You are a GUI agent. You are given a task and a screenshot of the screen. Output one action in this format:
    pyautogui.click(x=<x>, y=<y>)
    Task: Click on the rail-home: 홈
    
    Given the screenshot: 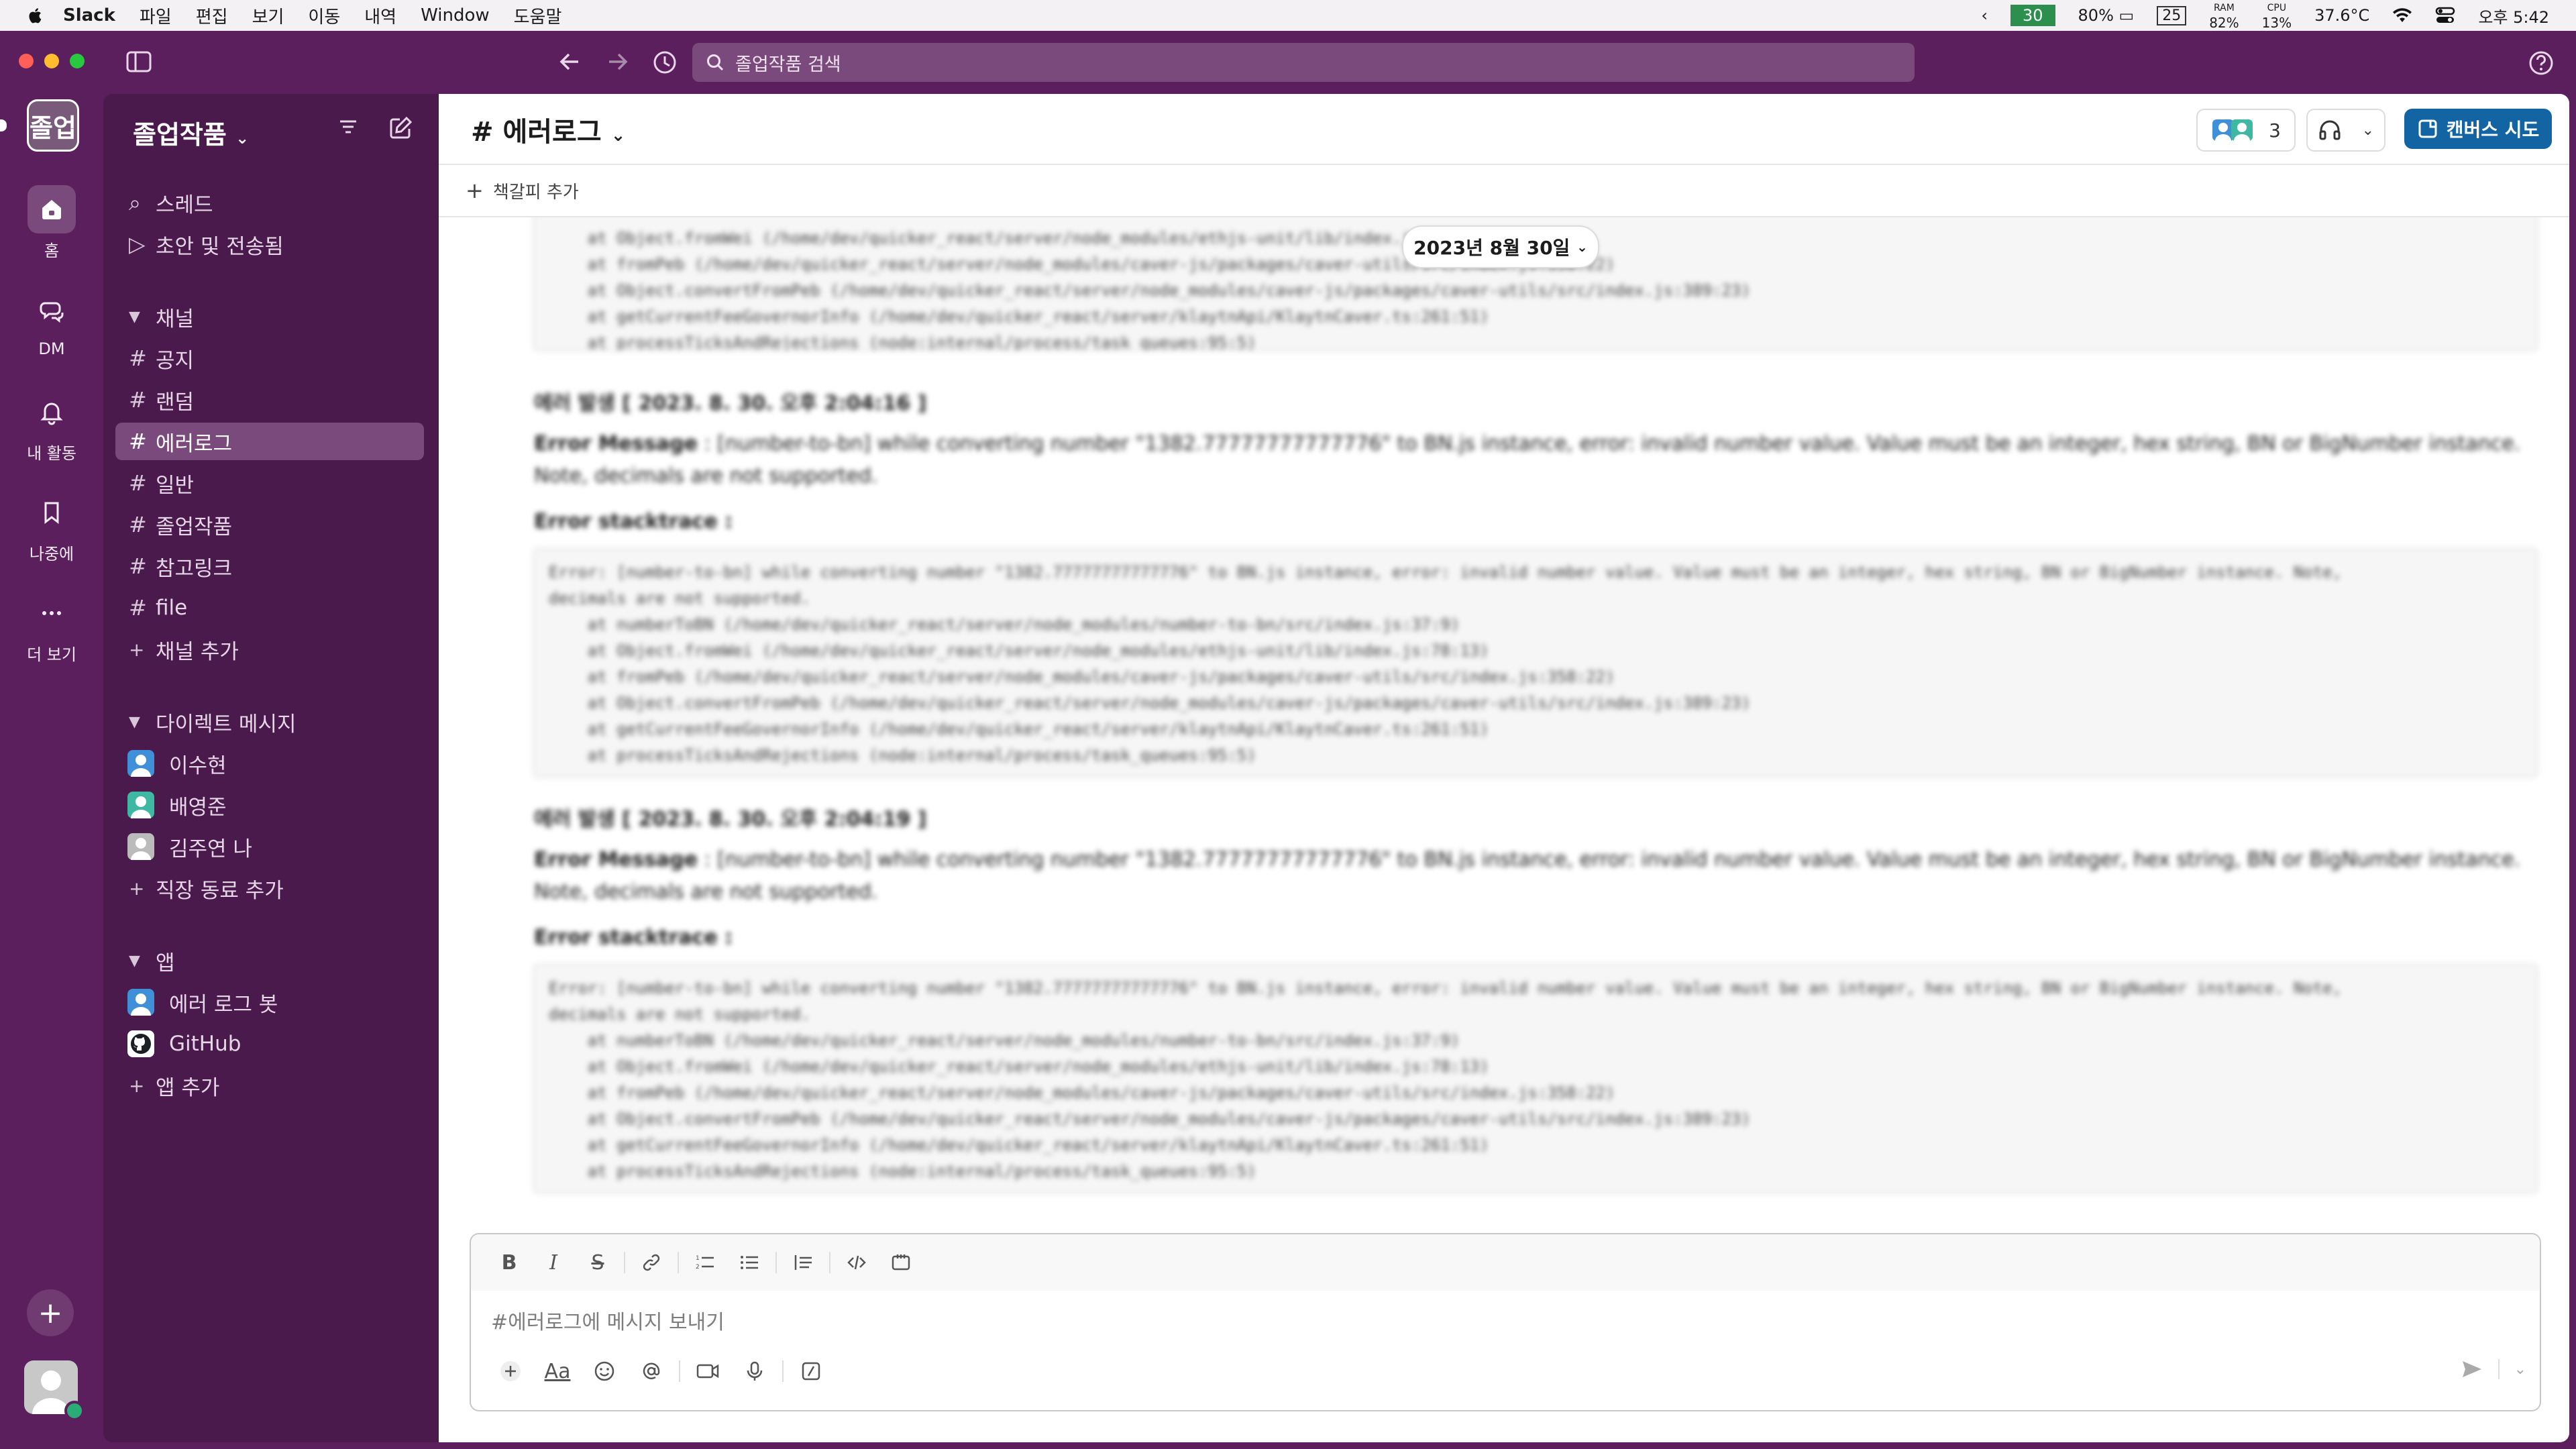 What is the action you would take?
    pyautogui.click(x=51, y=223)
    